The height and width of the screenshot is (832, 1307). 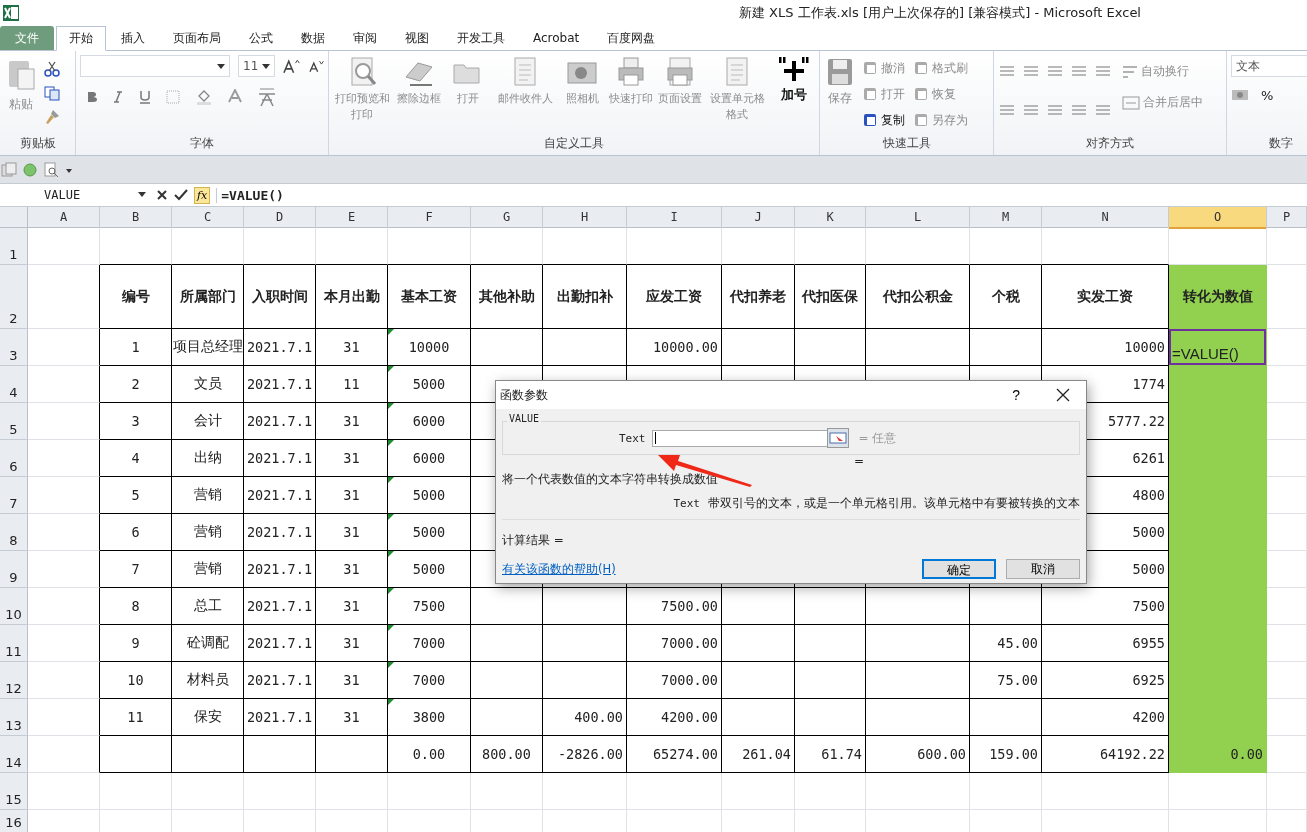 I want to click on ok-button: 确定, so click(x=959, y=569).